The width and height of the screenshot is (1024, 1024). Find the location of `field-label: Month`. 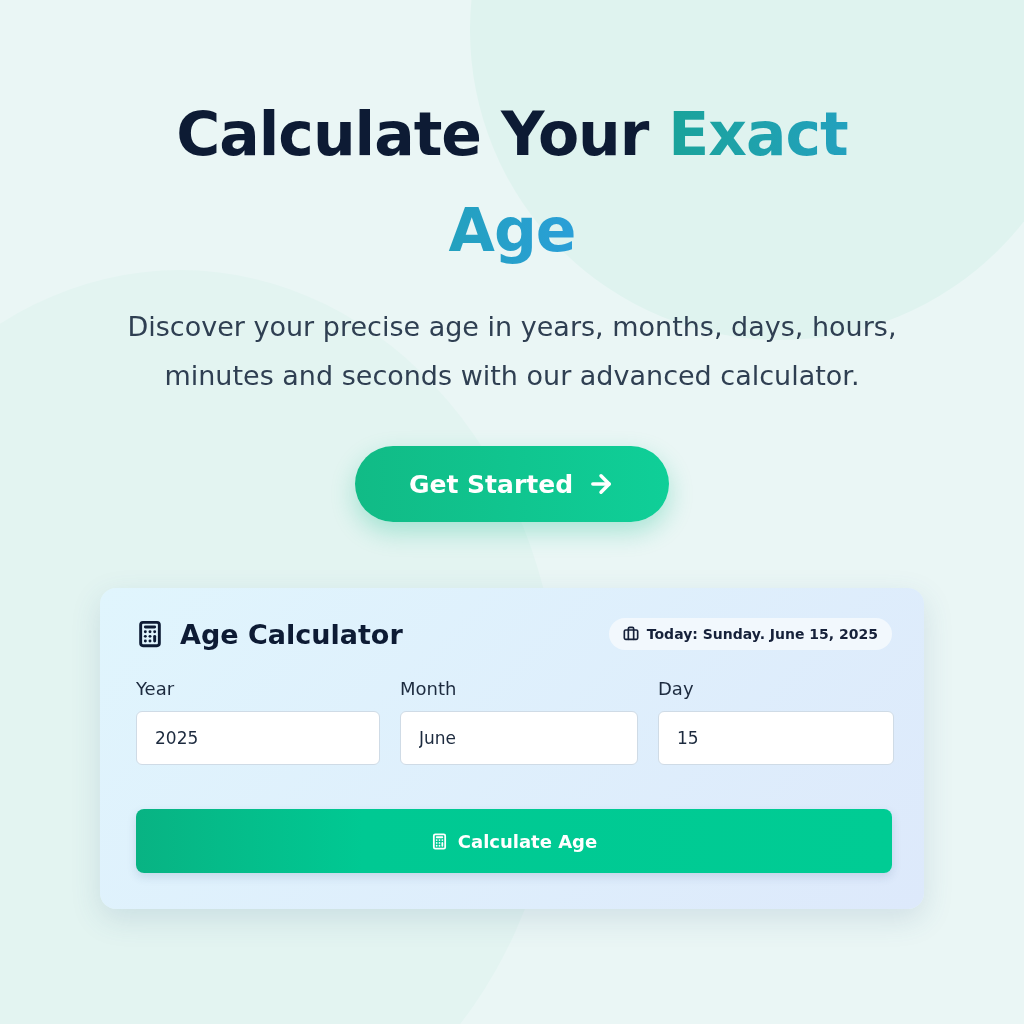

field-label: Month is located at coordinates (429, 688).